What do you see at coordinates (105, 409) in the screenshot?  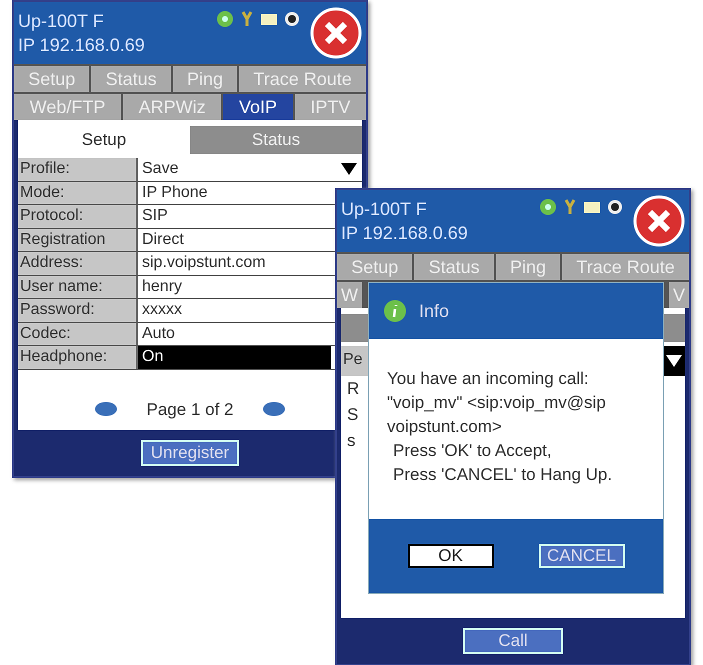 I see `previous-page-button` at bounding box center [105, 409].